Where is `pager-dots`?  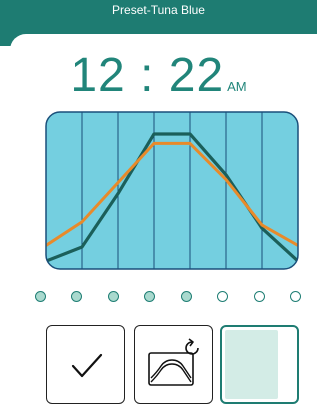
pager-dots is located at coordinates (158, 297).